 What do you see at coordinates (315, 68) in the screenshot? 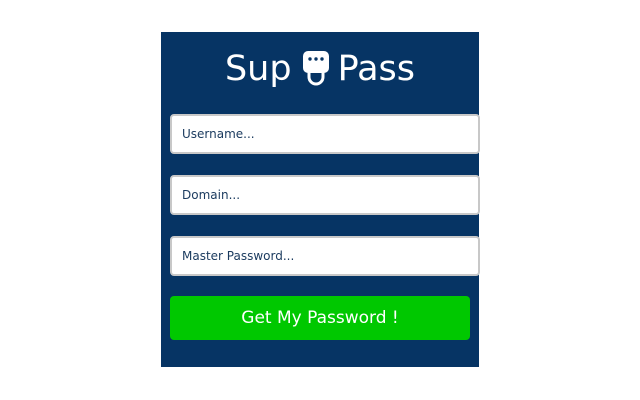
I see `plug-face-icon` at bounding box center [315, 68].